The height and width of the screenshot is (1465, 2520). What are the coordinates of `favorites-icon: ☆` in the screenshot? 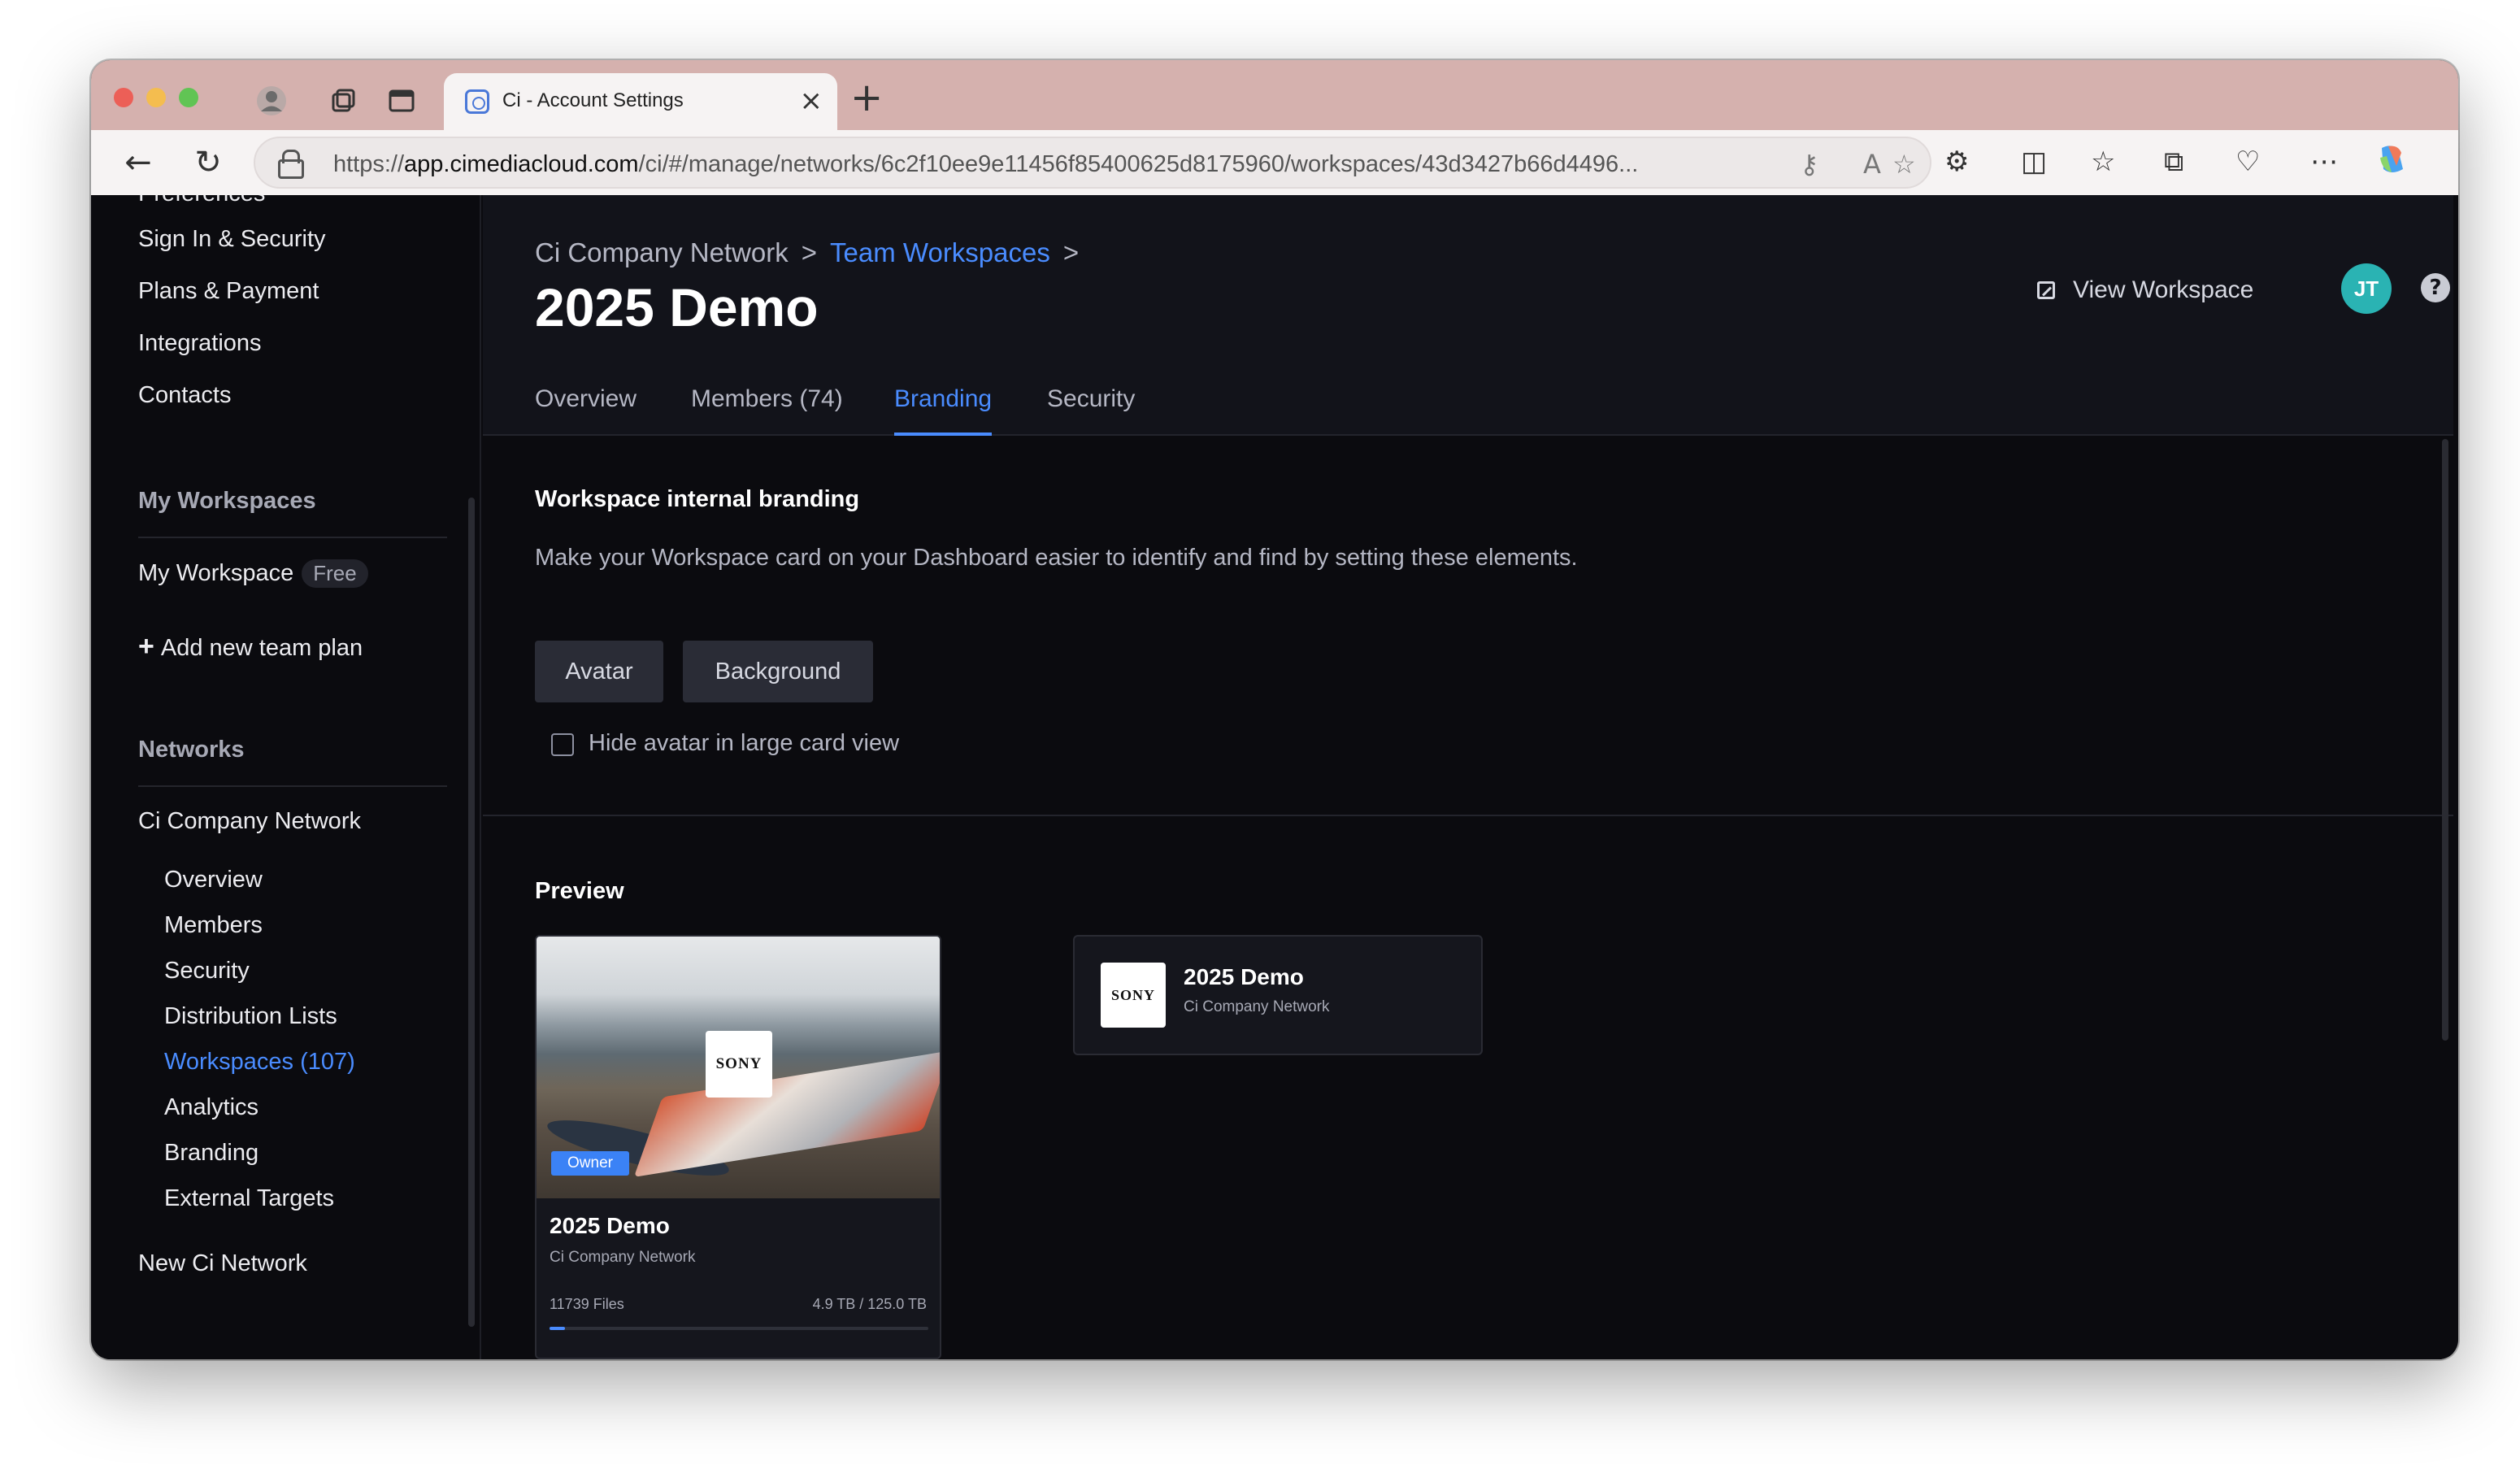 It's located at (2103, 161).